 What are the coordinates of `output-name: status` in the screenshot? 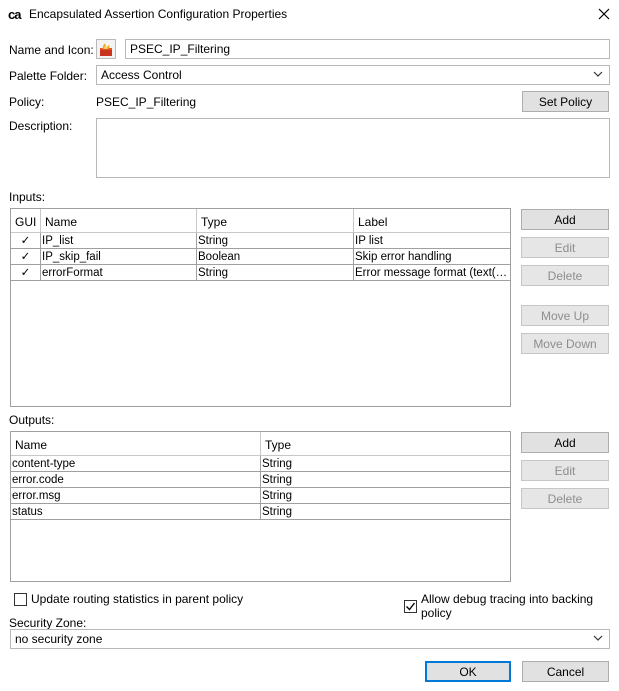 It's located at (136, 511).